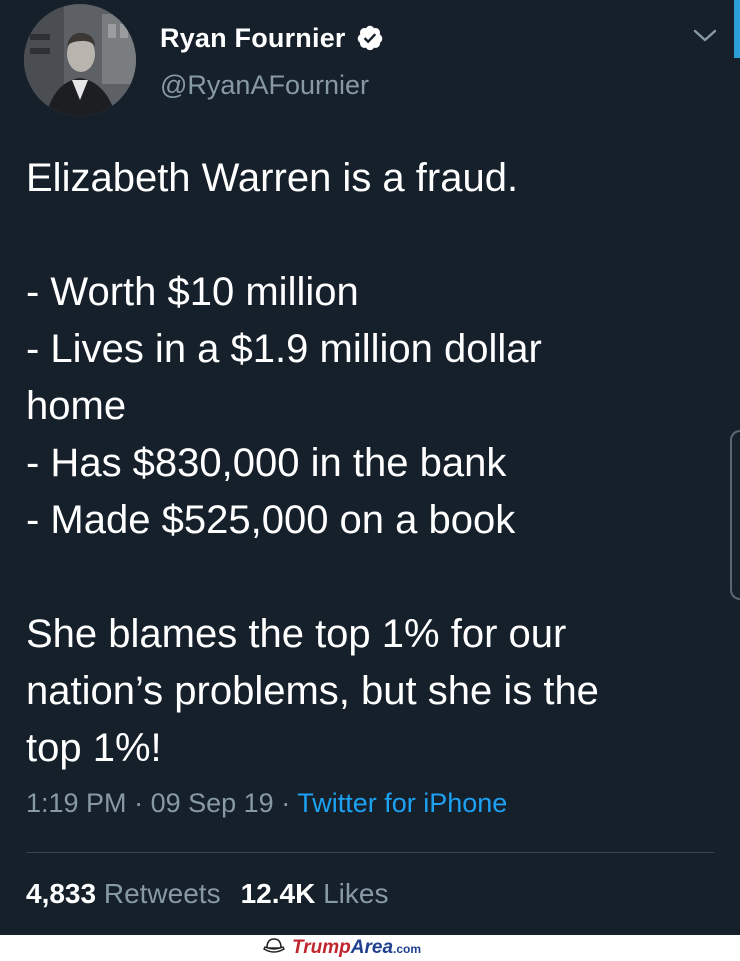 The height and width of the screenshot is (961, 740). What do you see at coordinates (274, 948) in the screenshot?
I see `watermark-hat-icon` at bounding box center [274, 948].